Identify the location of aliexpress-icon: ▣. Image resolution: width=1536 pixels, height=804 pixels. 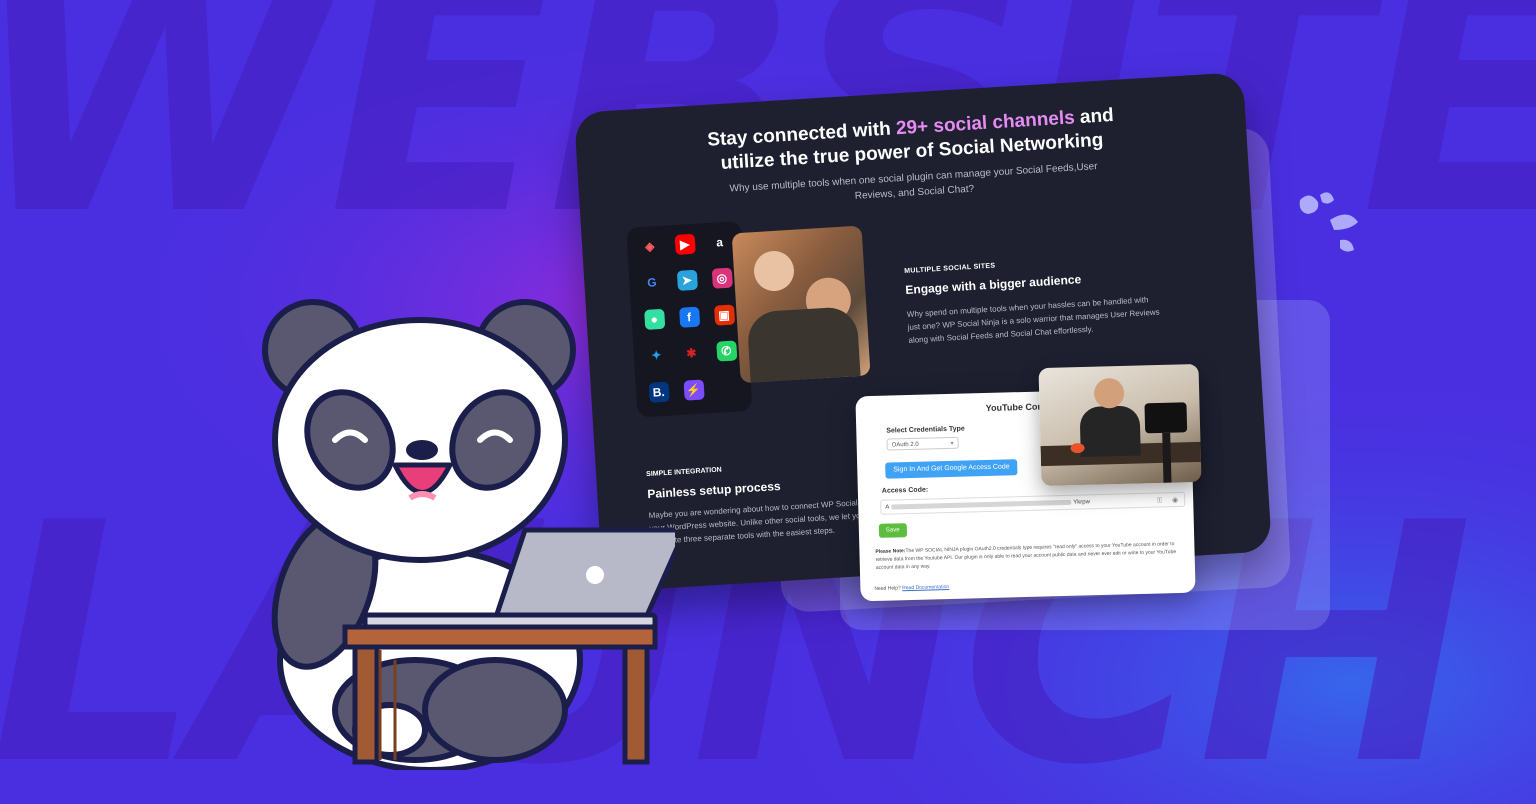
(724, 315).